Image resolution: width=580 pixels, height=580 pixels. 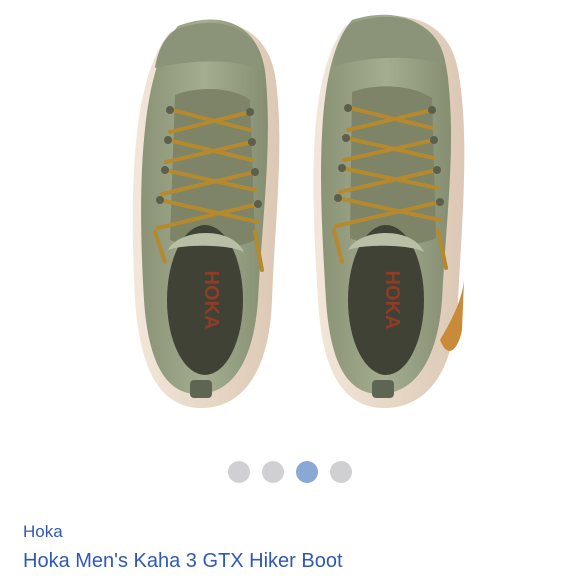 What do you see at coordinates (43, 532) in the screenshot?
I see `brand-link: Hoka` at bounding box center [43, 532].